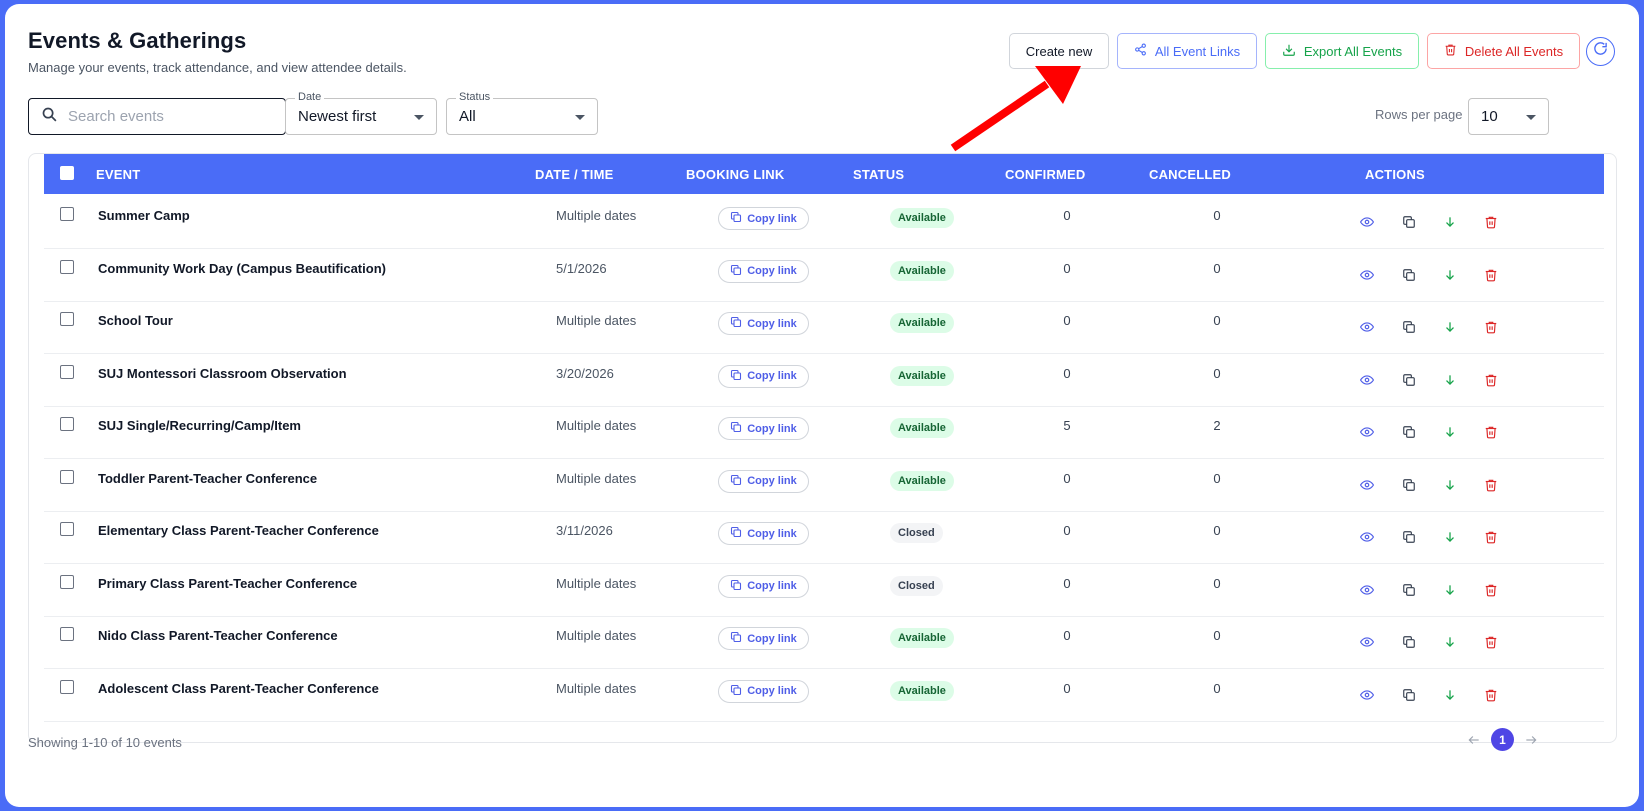 This screenshot has width=1644, height=811. What do you see at coordinates (135, 320) in the screenshot?
I see `event-name: School Tour` at bounding box center [135, 320].